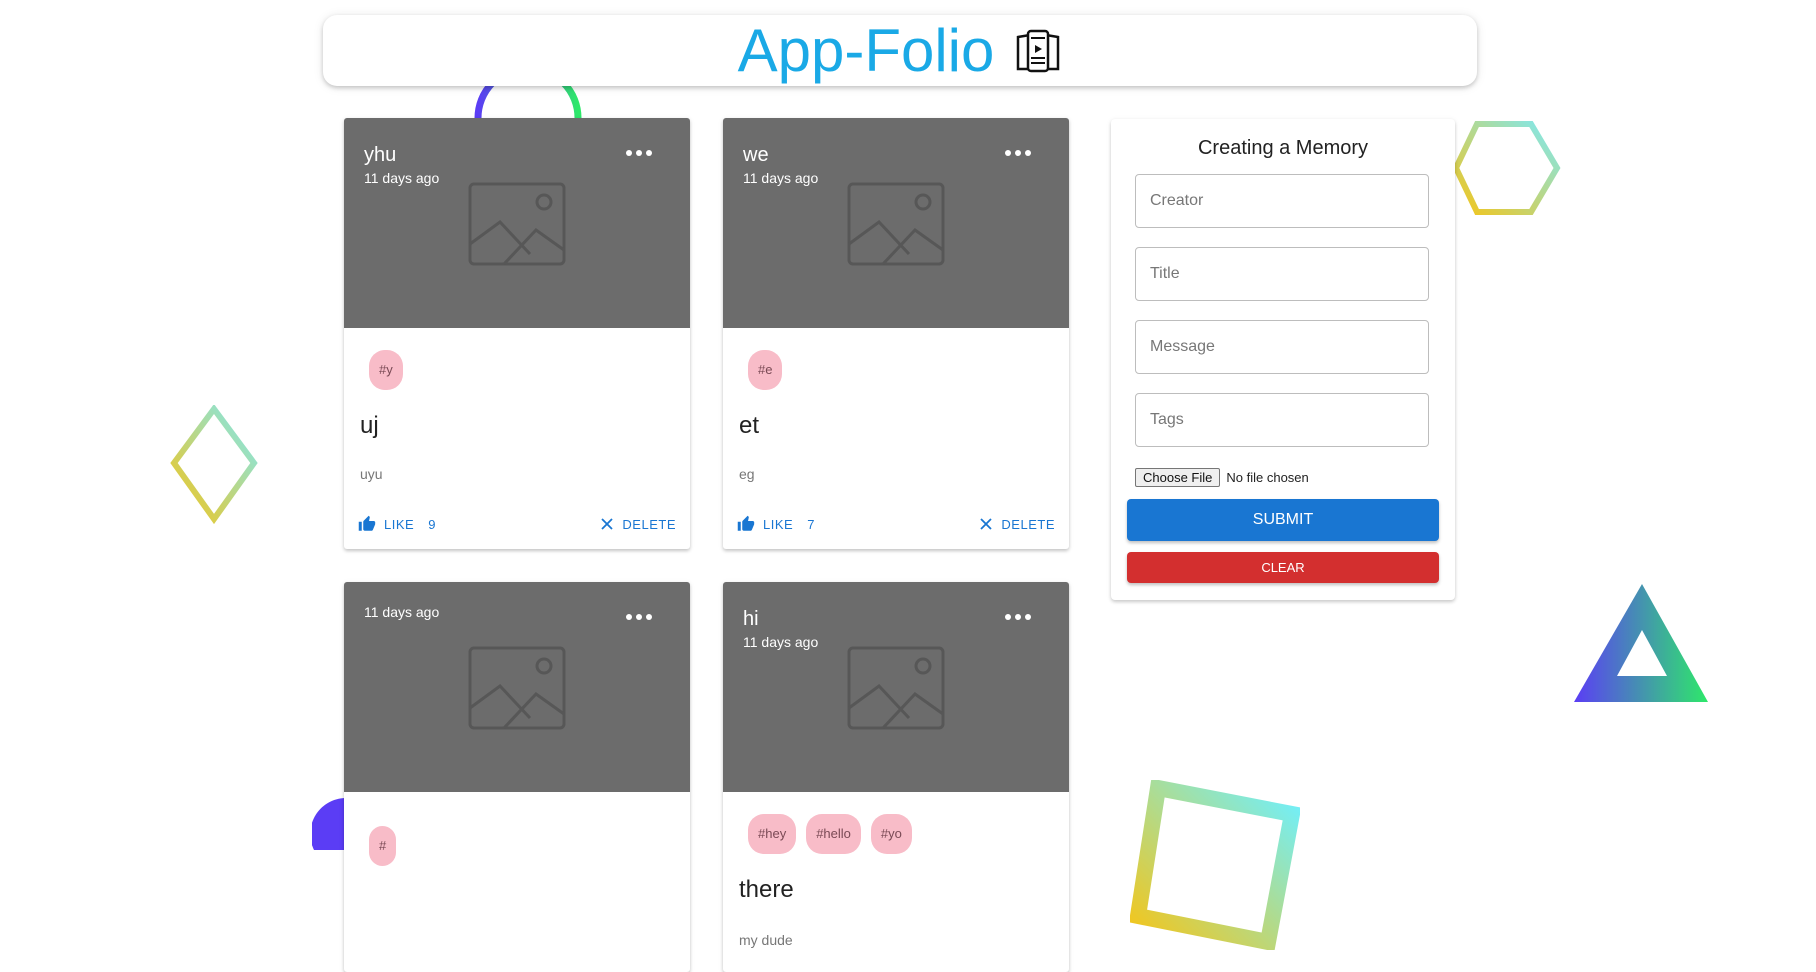  What do you see at coordinates (1641, 643) in the screenshot?
I see `decor-triangle` at bounding box center [1641, 643].